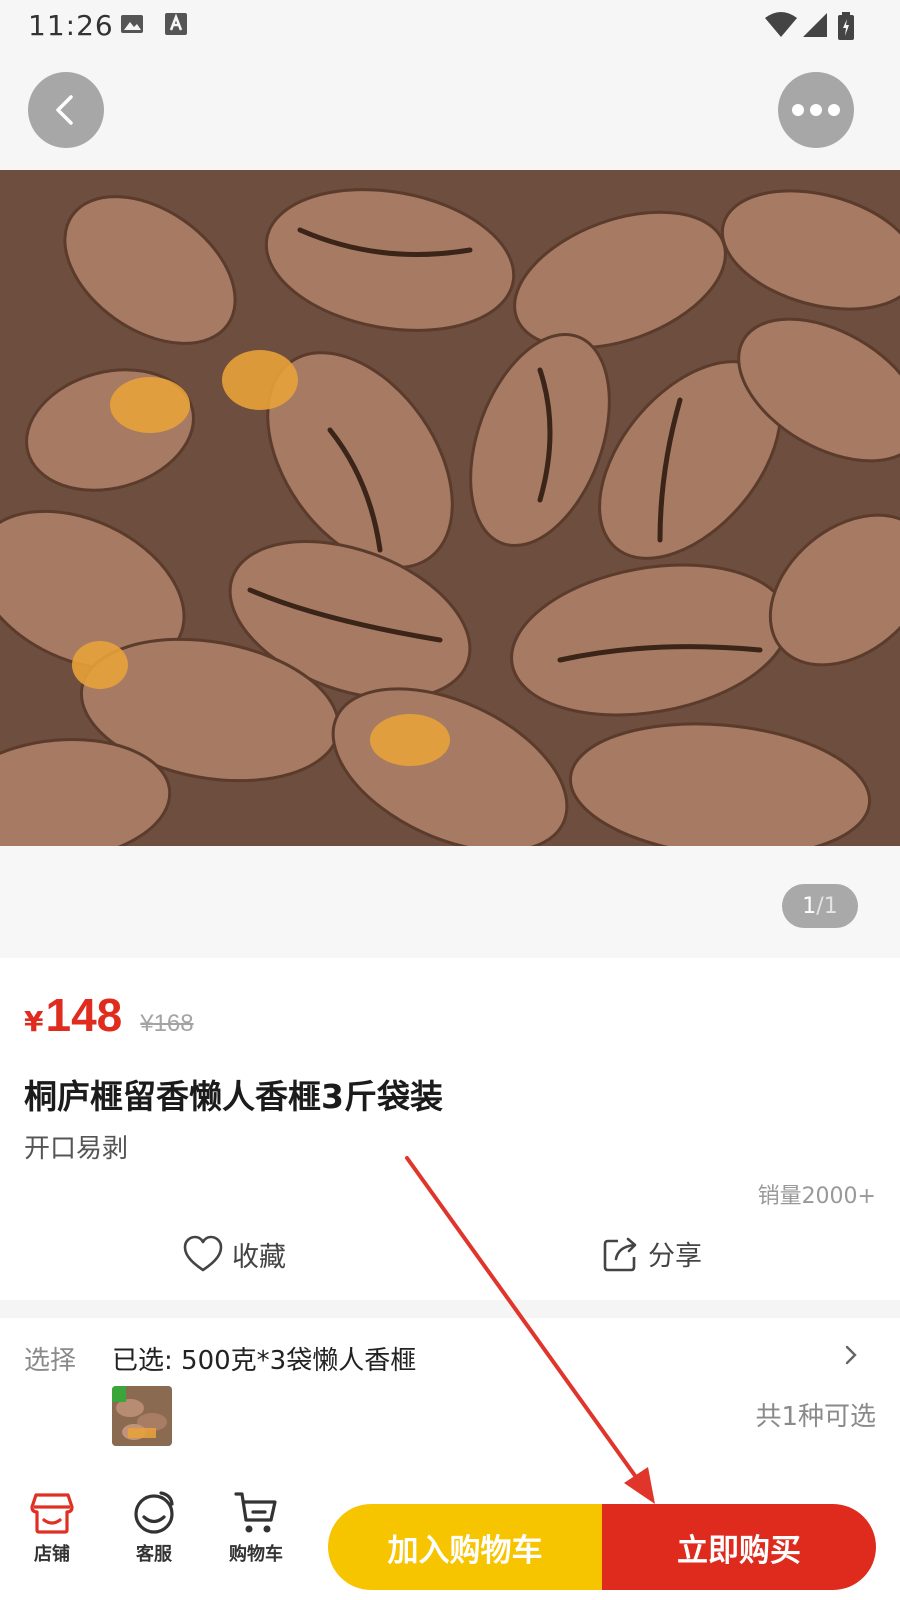 The width and height of the screenshot is (900, 1600). What do you see at coordinates (846, 26) in the screenshot?
I see `battery-icon` at bounding box center [846, 26].